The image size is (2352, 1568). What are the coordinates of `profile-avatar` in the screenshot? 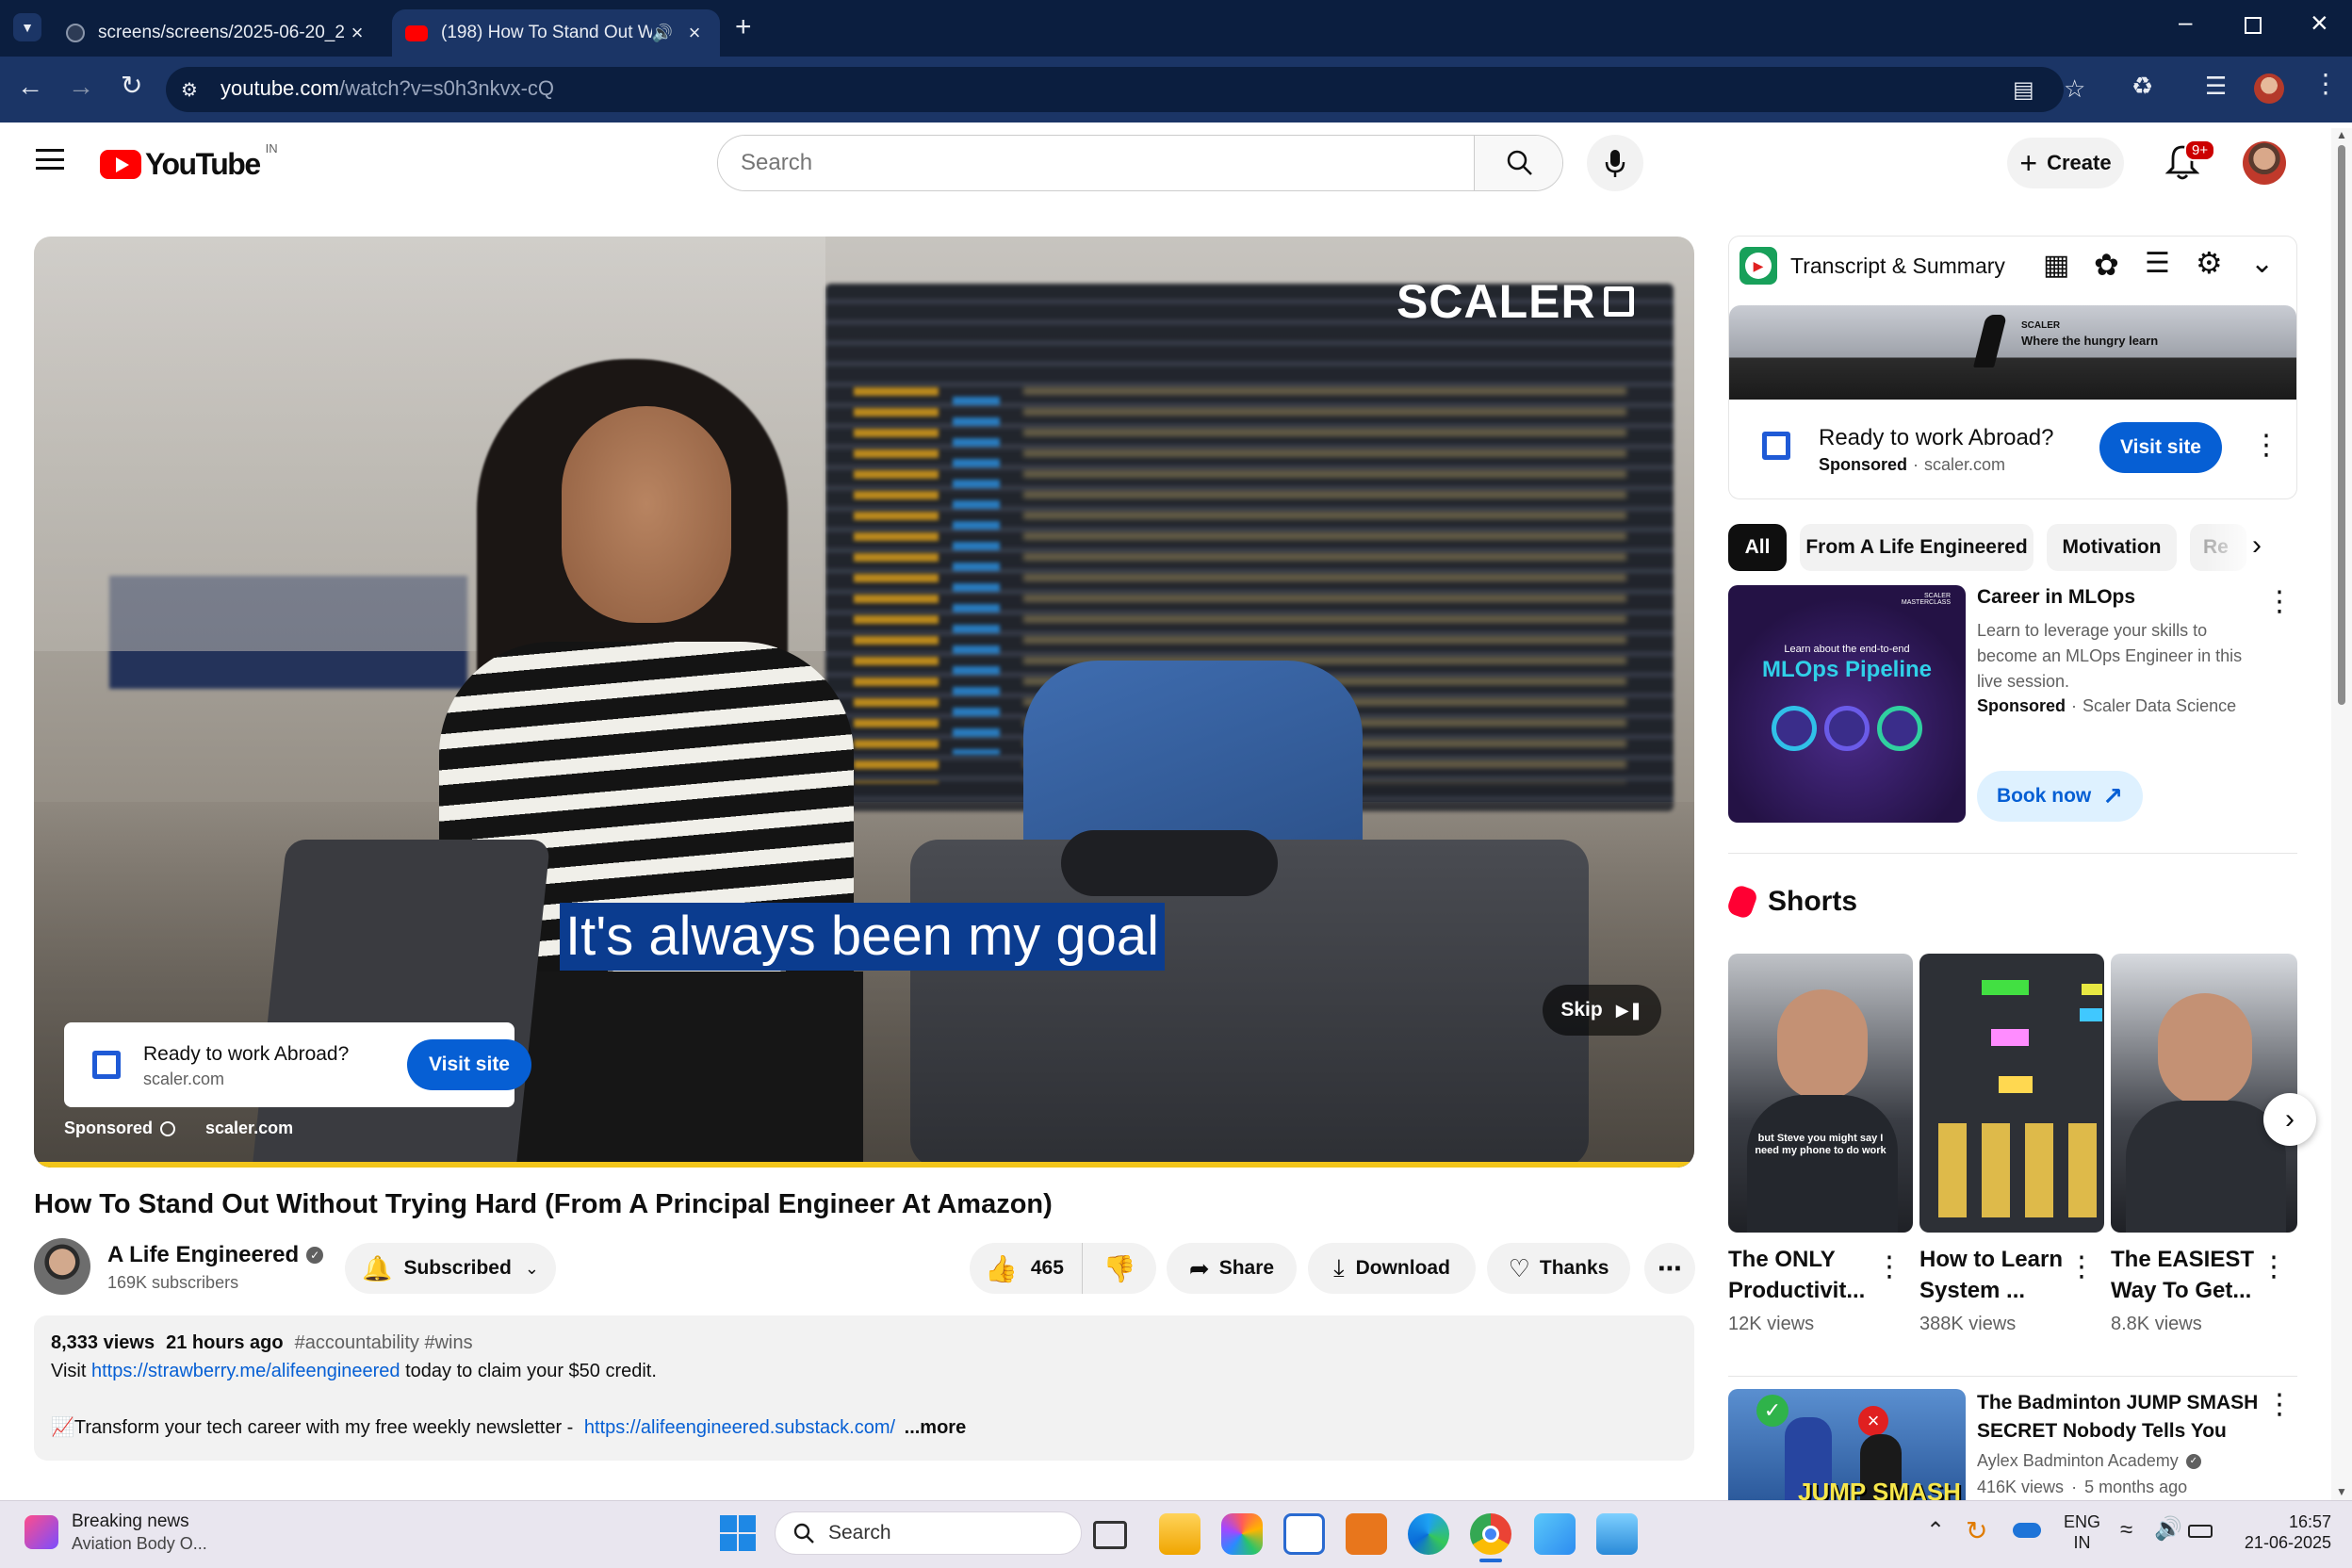 It's located at (2269, 89).